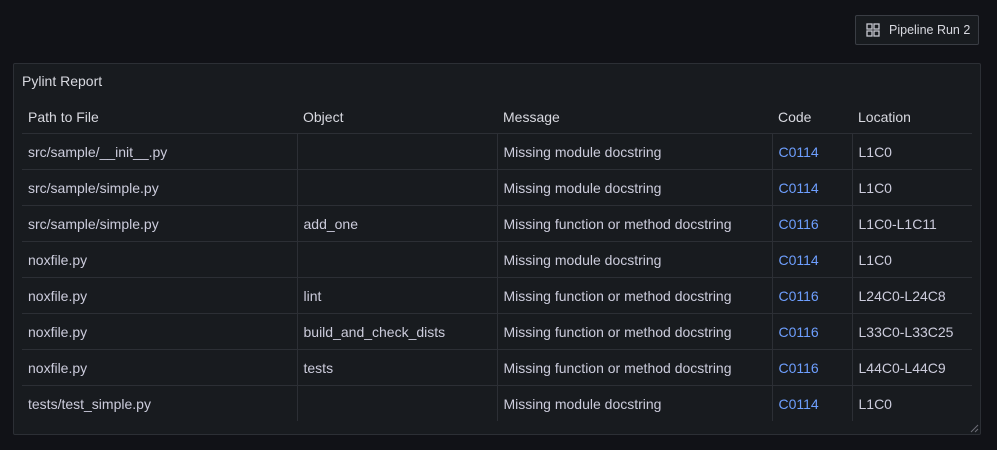 The width and height of the screenshot is (997, 450). What do you see at coordinates (397, 117) in the screenshot?
I see `column-header-object: Object` at bounding box center [397, 117].